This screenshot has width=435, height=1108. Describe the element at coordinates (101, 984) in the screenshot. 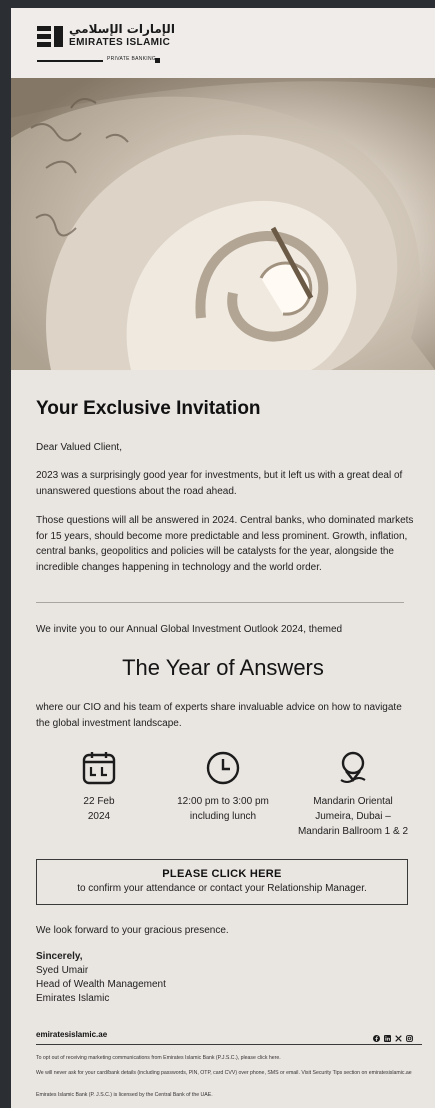

I see `signer-role: Head of Wealth Management` at that location.